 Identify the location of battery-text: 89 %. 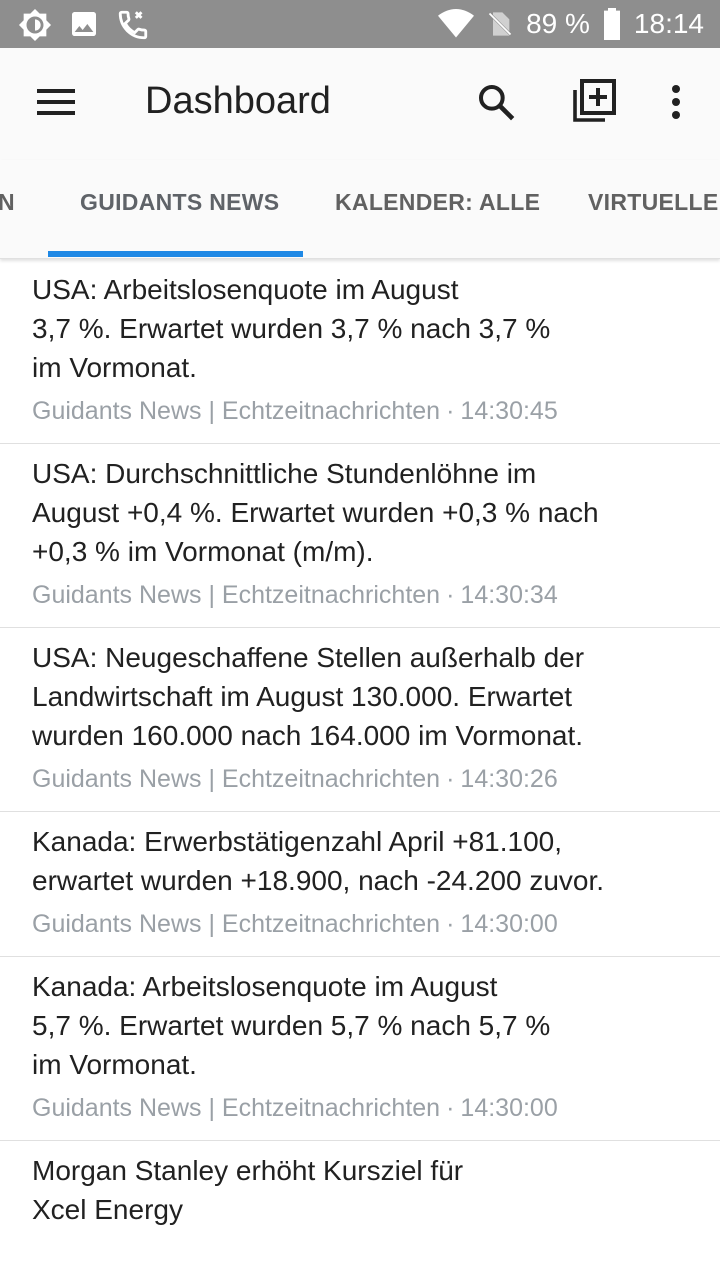
(558, 23).